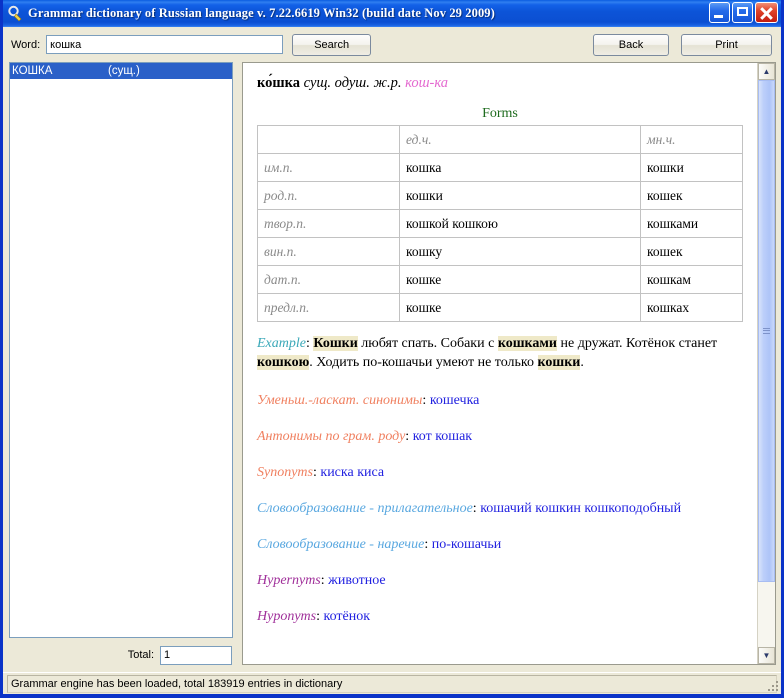  What do you see at coordinates (392, 44) in the screenshot?
I see `search-toolbar: Word: Search Back Print` at bounding box center [392, 44].